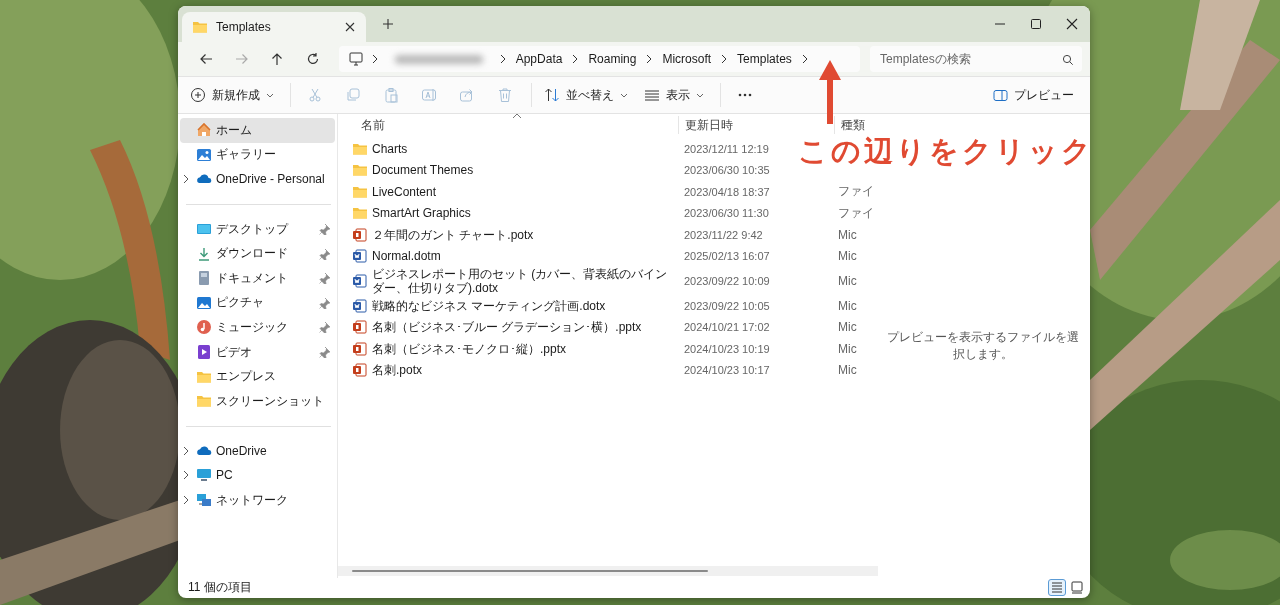  Describe the element at coordinates (508, 370) in the screenshot. I see `file-name: 名刺.potx` at that location.